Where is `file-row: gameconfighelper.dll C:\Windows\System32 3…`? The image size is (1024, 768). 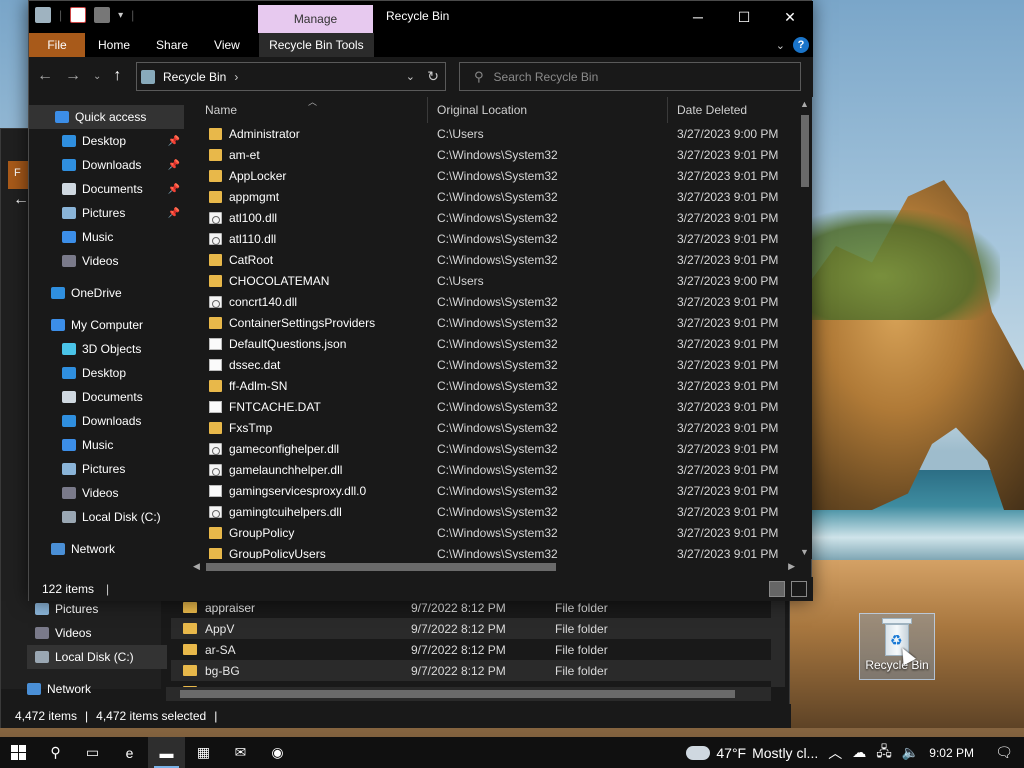
file-row: gameconfighelper.dll C:\Windows\System32 3… is located at coordinates (497, 448).